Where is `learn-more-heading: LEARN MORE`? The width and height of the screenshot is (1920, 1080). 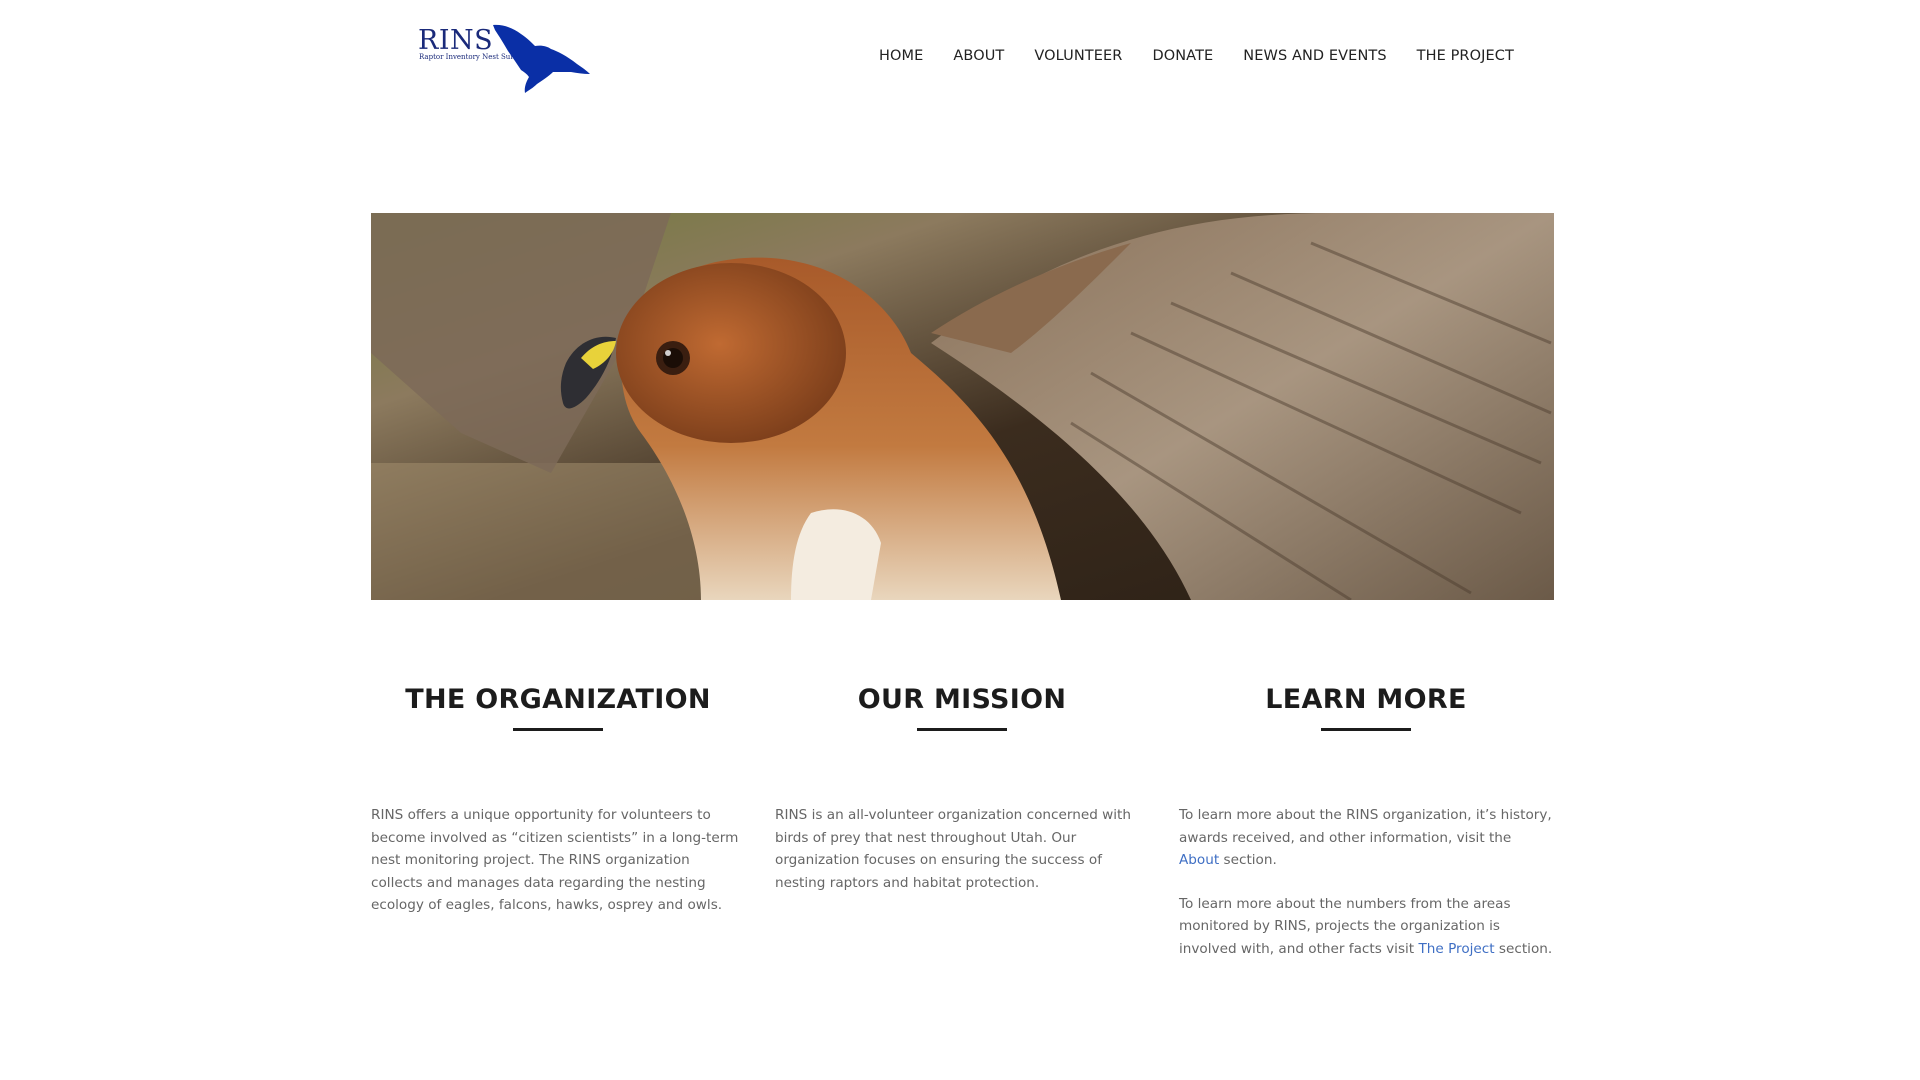
learn-more-heading: LEARN MORE is located at coordinates (1366, 699).